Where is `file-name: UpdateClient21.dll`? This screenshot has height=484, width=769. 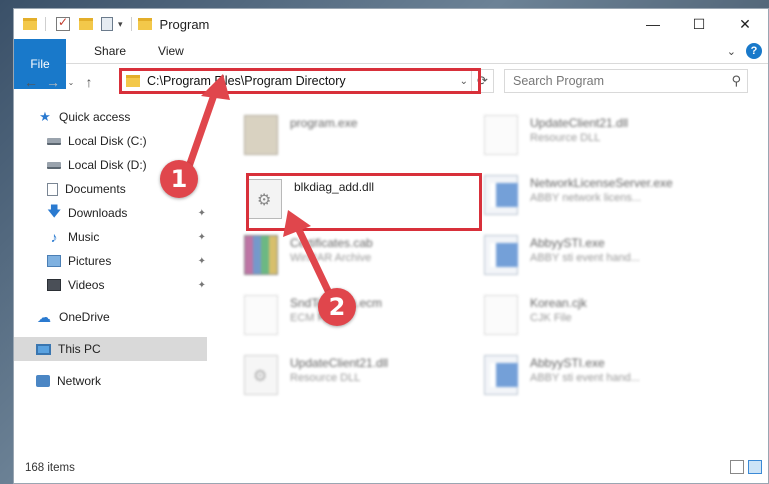 file-name: UpdateClient21.dll is located at coordinates (579, 123).